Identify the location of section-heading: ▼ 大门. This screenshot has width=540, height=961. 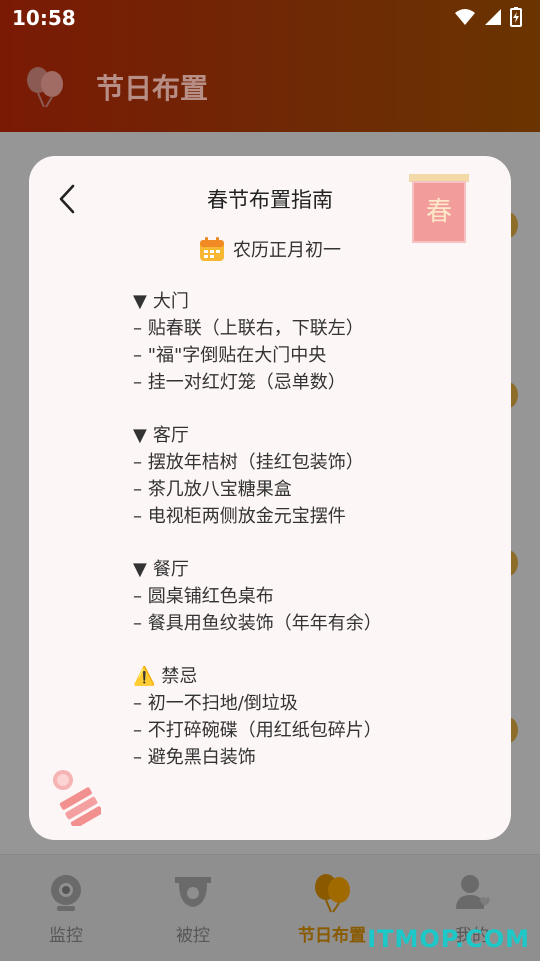
(257, 301).